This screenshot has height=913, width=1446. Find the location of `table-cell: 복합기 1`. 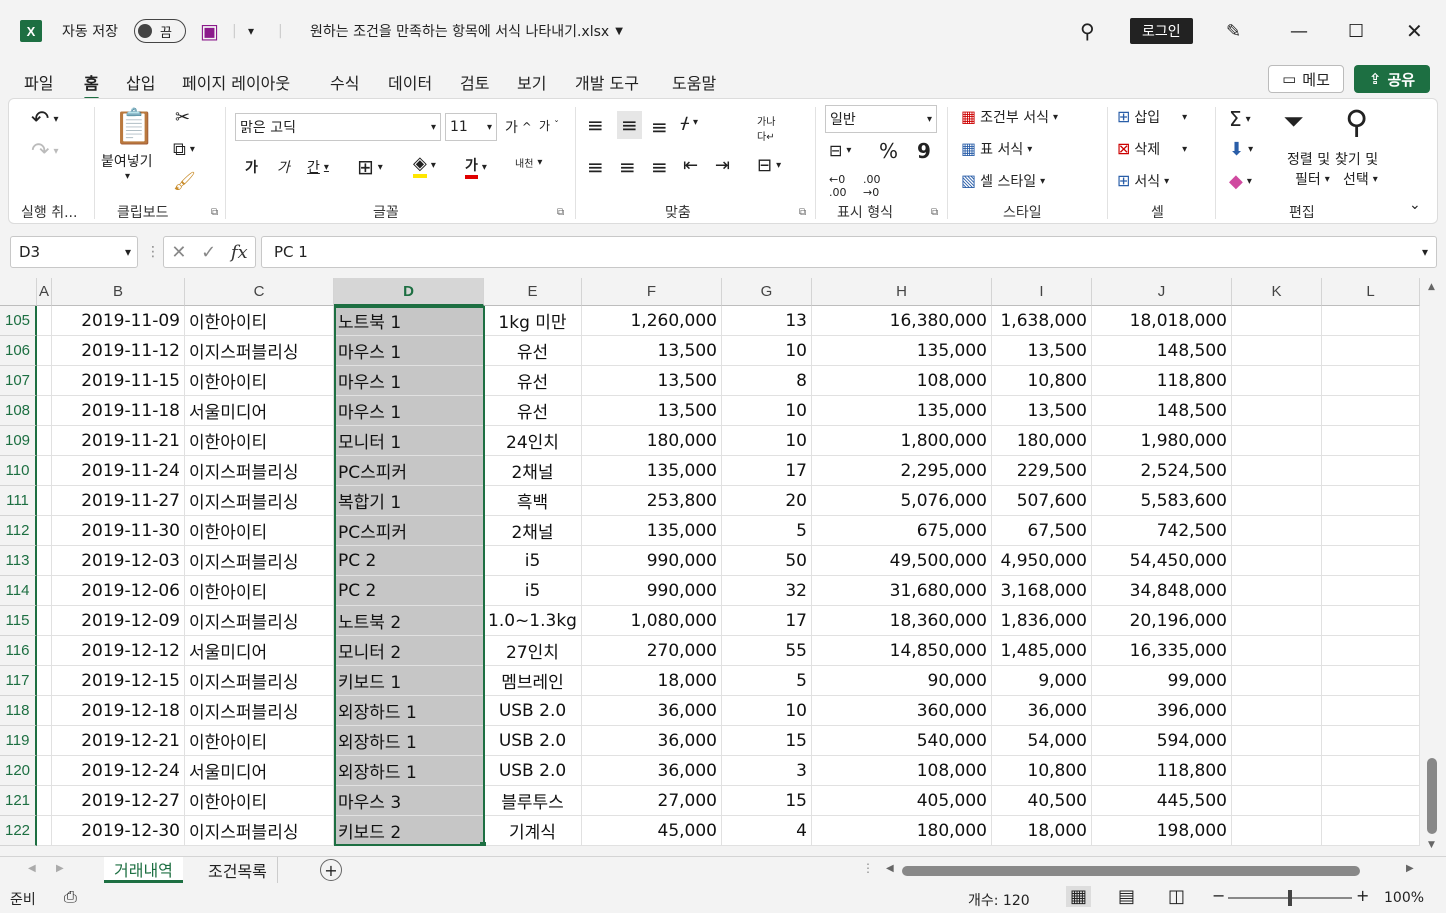

table-cell: 복합기 1 is located at coordinates (409, 501).